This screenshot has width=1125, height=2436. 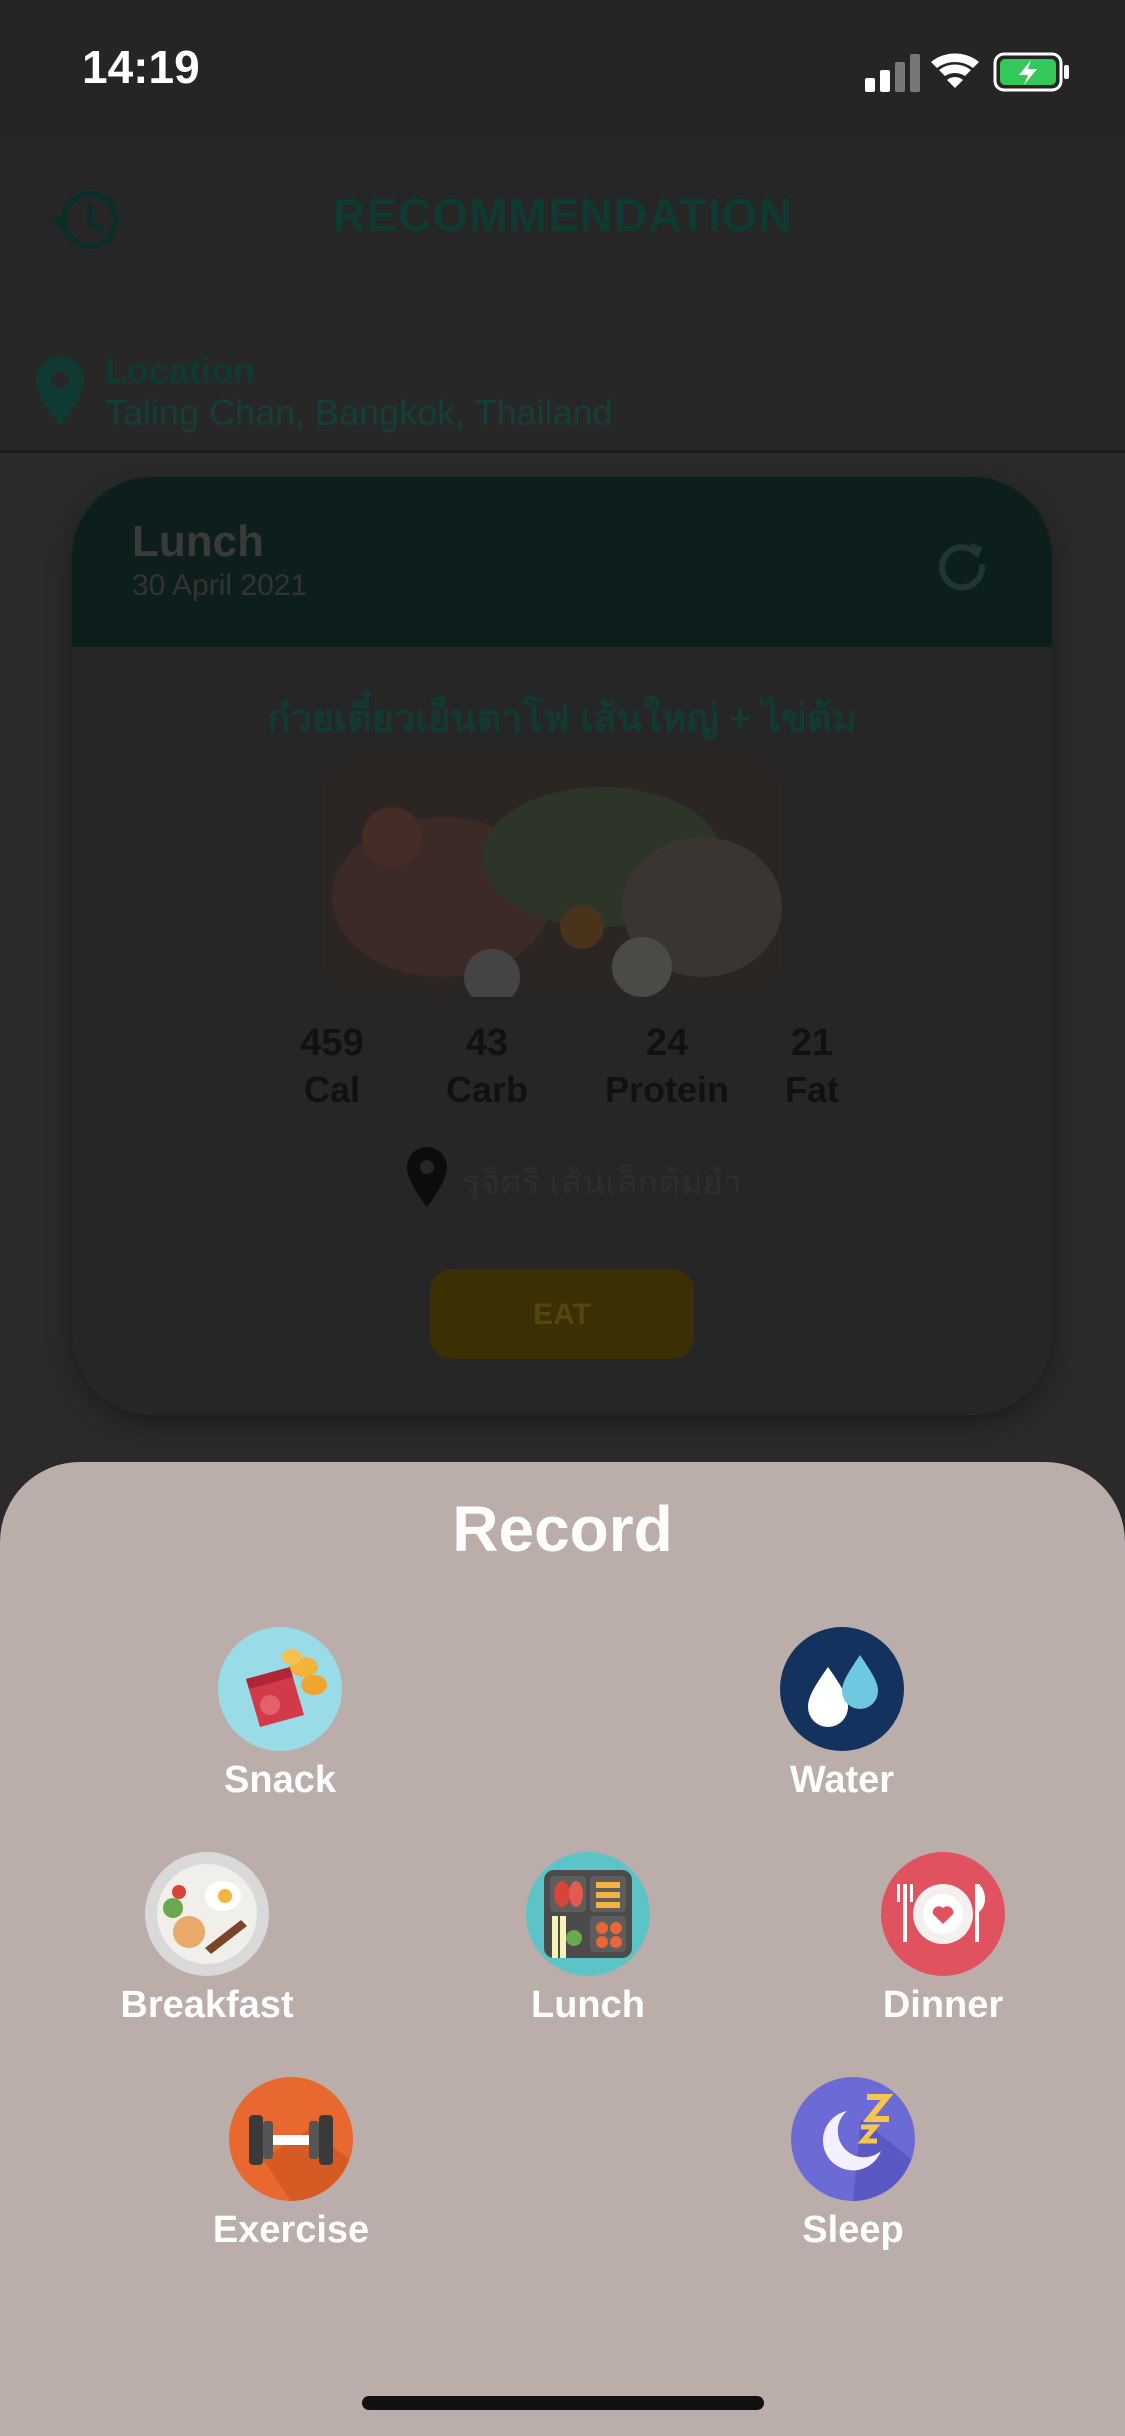 I want to click on snack-icon, so click(x=280, y=1689).